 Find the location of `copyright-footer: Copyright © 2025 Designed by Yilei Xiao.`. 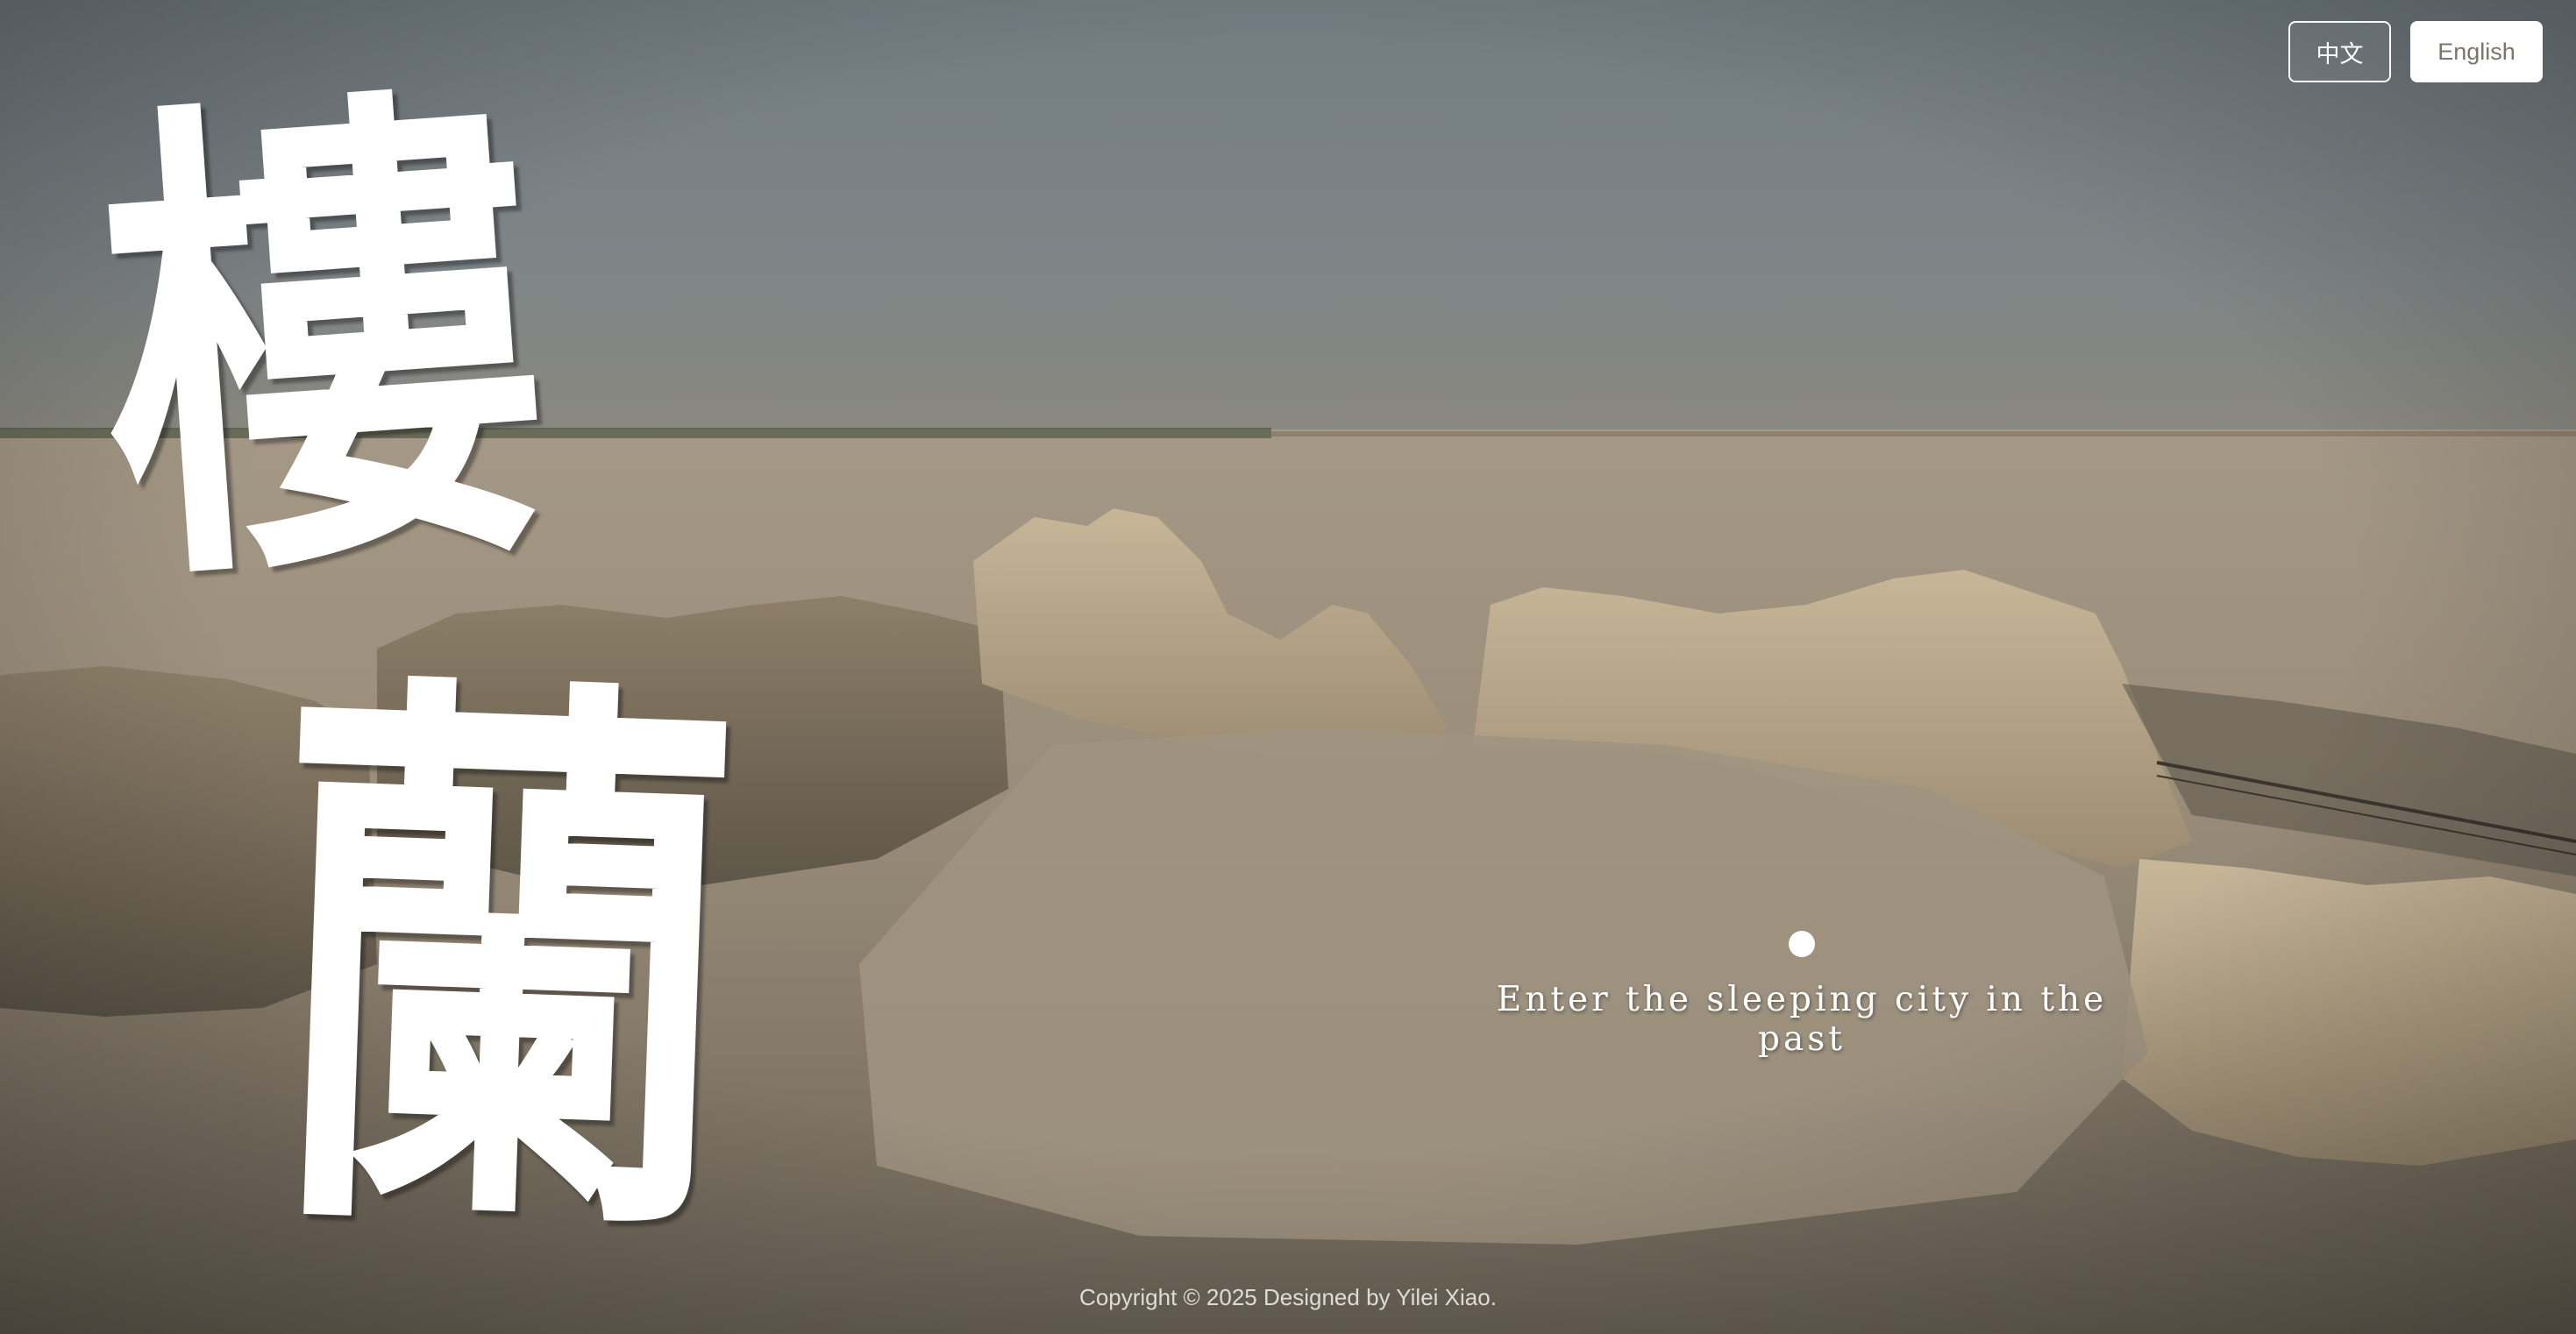

copyright-footer: Copyright © 2025 Designed by Yilei Xiao. is located at coordinates (1288, 1297).